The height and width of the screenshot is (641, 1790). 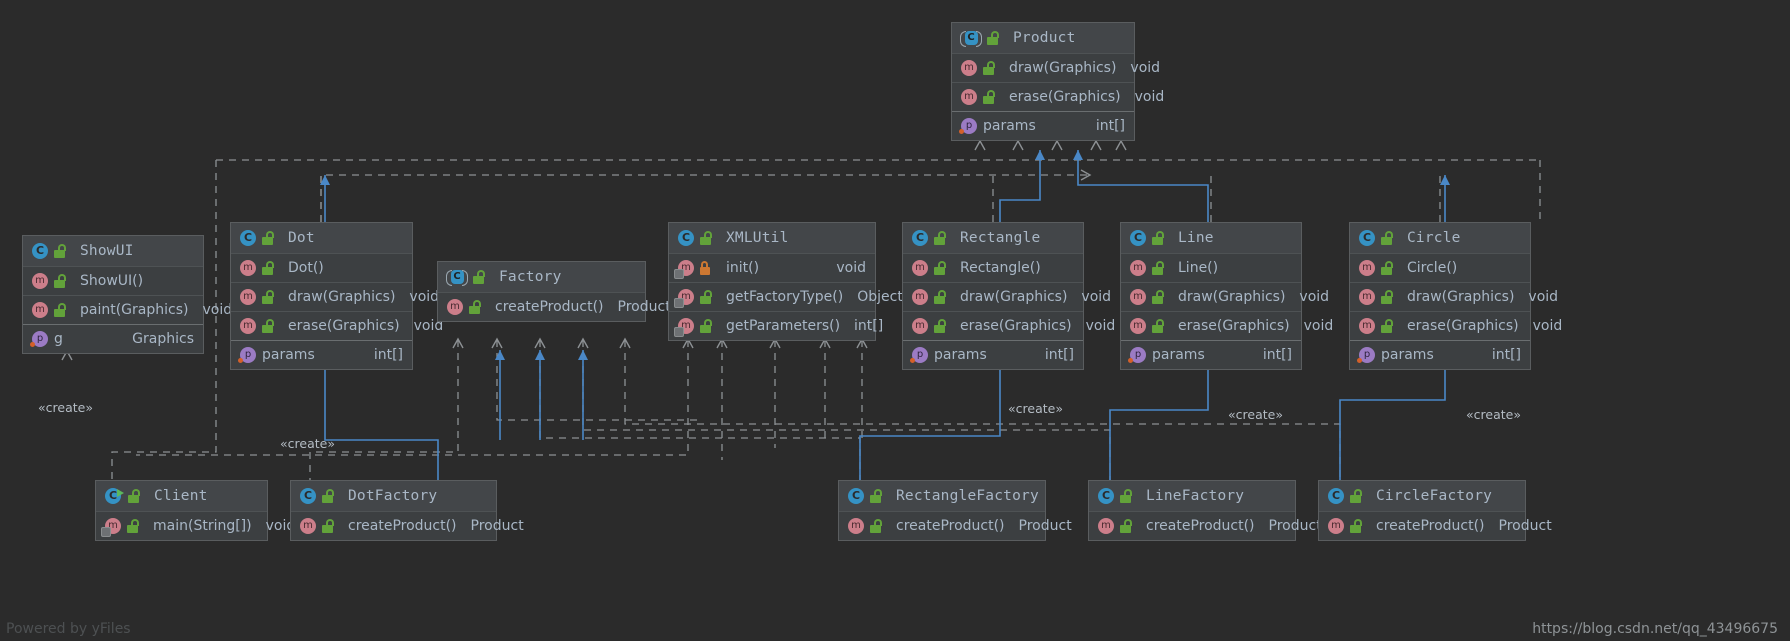 I want to click on member-name: createProduct(), so click(x=402, y=526).